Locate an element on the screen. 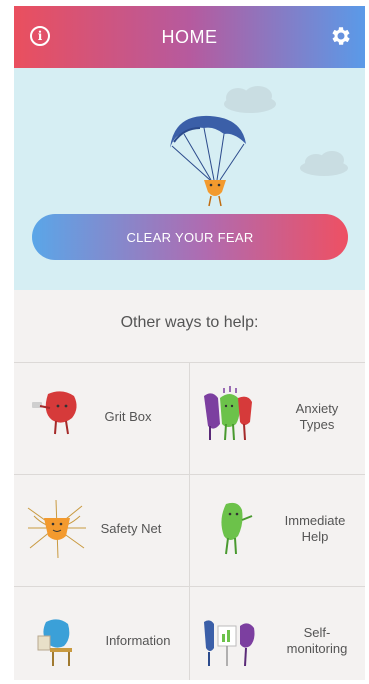 Image resolution: width=369 pixels, height=684 pixels. info-icon: i is located at coordinates (40, 36).